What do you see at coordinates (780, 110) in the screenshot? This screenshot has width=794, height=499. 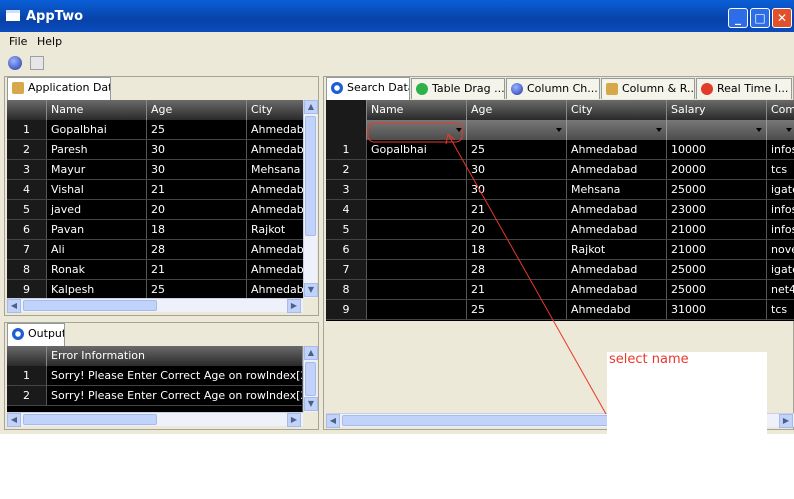 I see `column-header-comp: Comp` at bounding box center [780, 110].